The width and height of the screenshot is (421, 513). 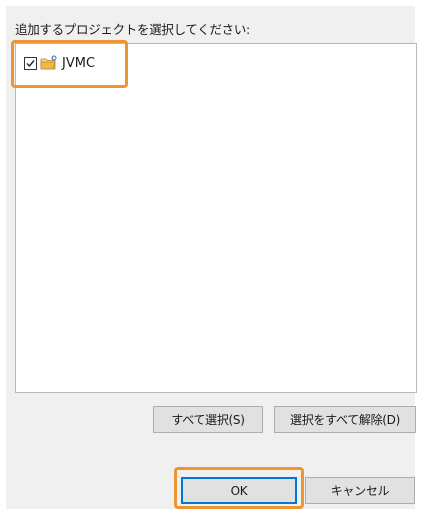 What do you see at coordinates (59, 63) in the screenshot?
I see `project-item-jvmc: J JVMC` at bounding box center [59, 63].